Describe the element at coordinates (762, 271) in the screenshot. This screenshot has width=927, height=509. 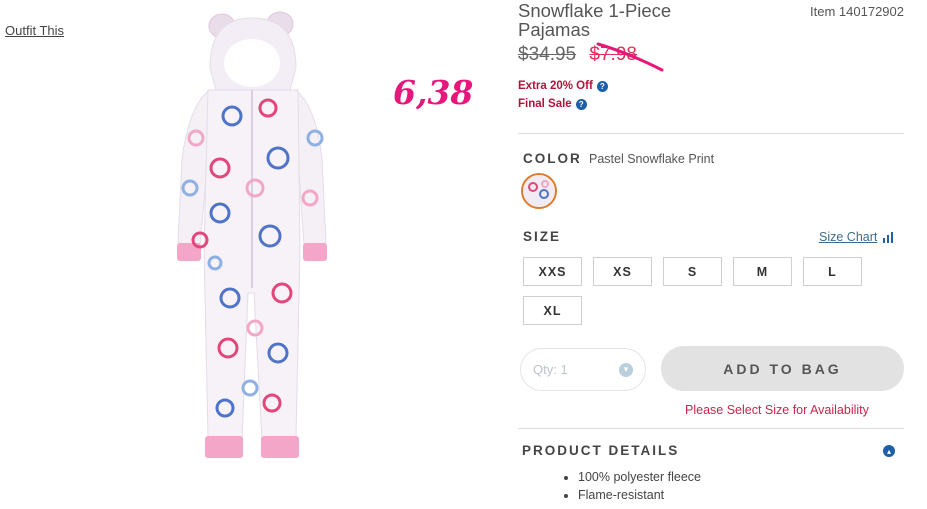
I see `size-option-m: M` at that location.